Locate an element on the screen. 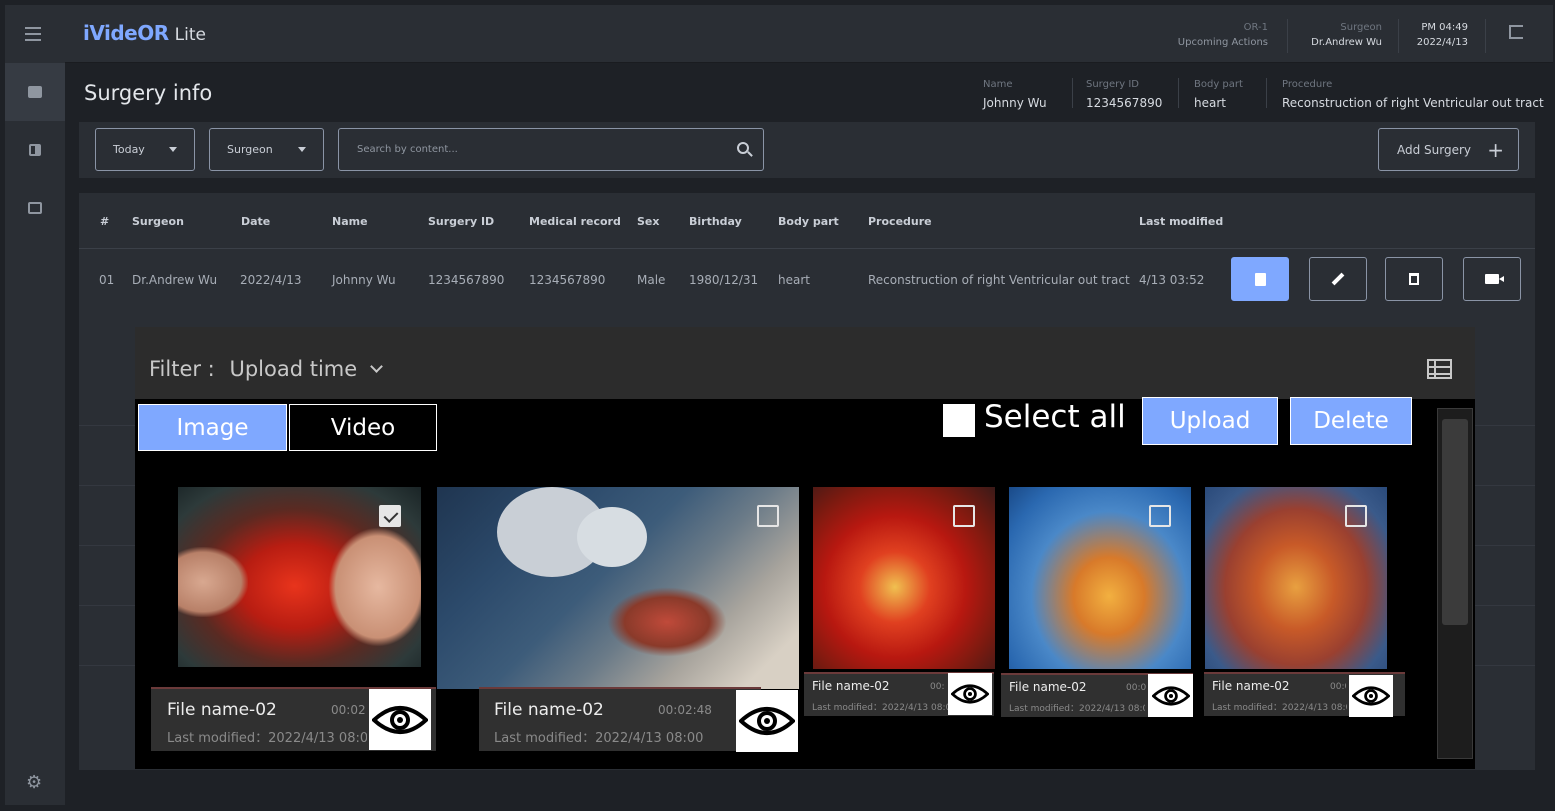  filter-label: Filter : is located at coordinates (182, 369).